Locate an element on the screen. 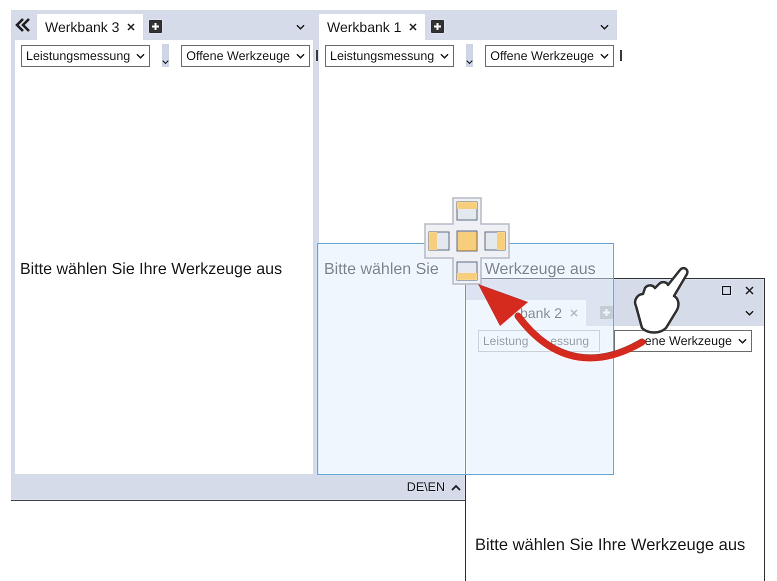  placeholder-message: Bitte wählen Sie Werkzeuge aus is located at coordinates (459, 269).